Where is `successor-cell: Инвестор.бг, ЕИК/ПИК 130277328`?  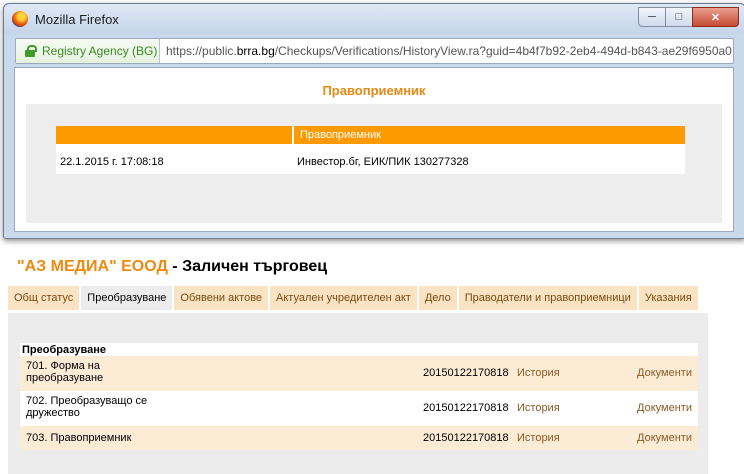 successor-cell: Инвестор.бг, ЕИК/ПИК 130277328 is located at coordinates (489, 162).